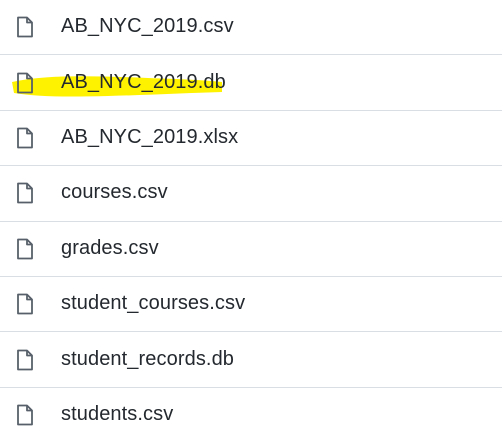  I want to click on file-name: students.csv, so click(117, 414).